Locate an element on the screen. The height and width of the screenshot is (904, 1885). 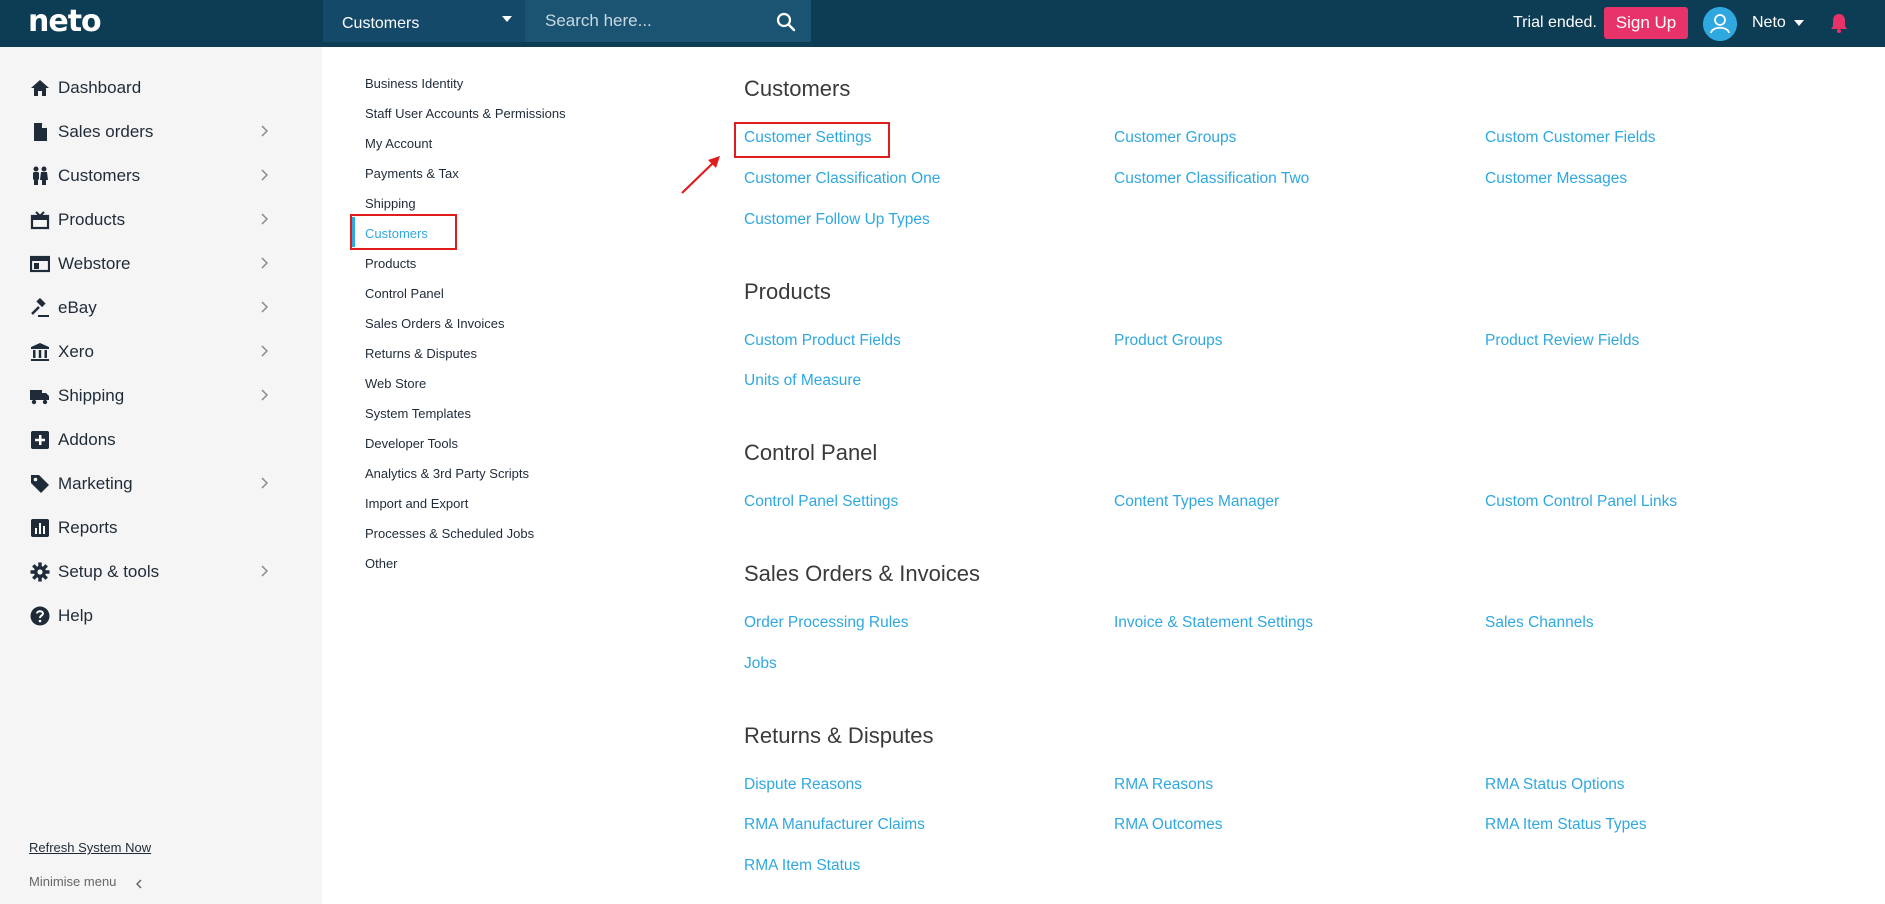
link-rma-item-status: RMA Item Status is located at coordinates (802, 866).